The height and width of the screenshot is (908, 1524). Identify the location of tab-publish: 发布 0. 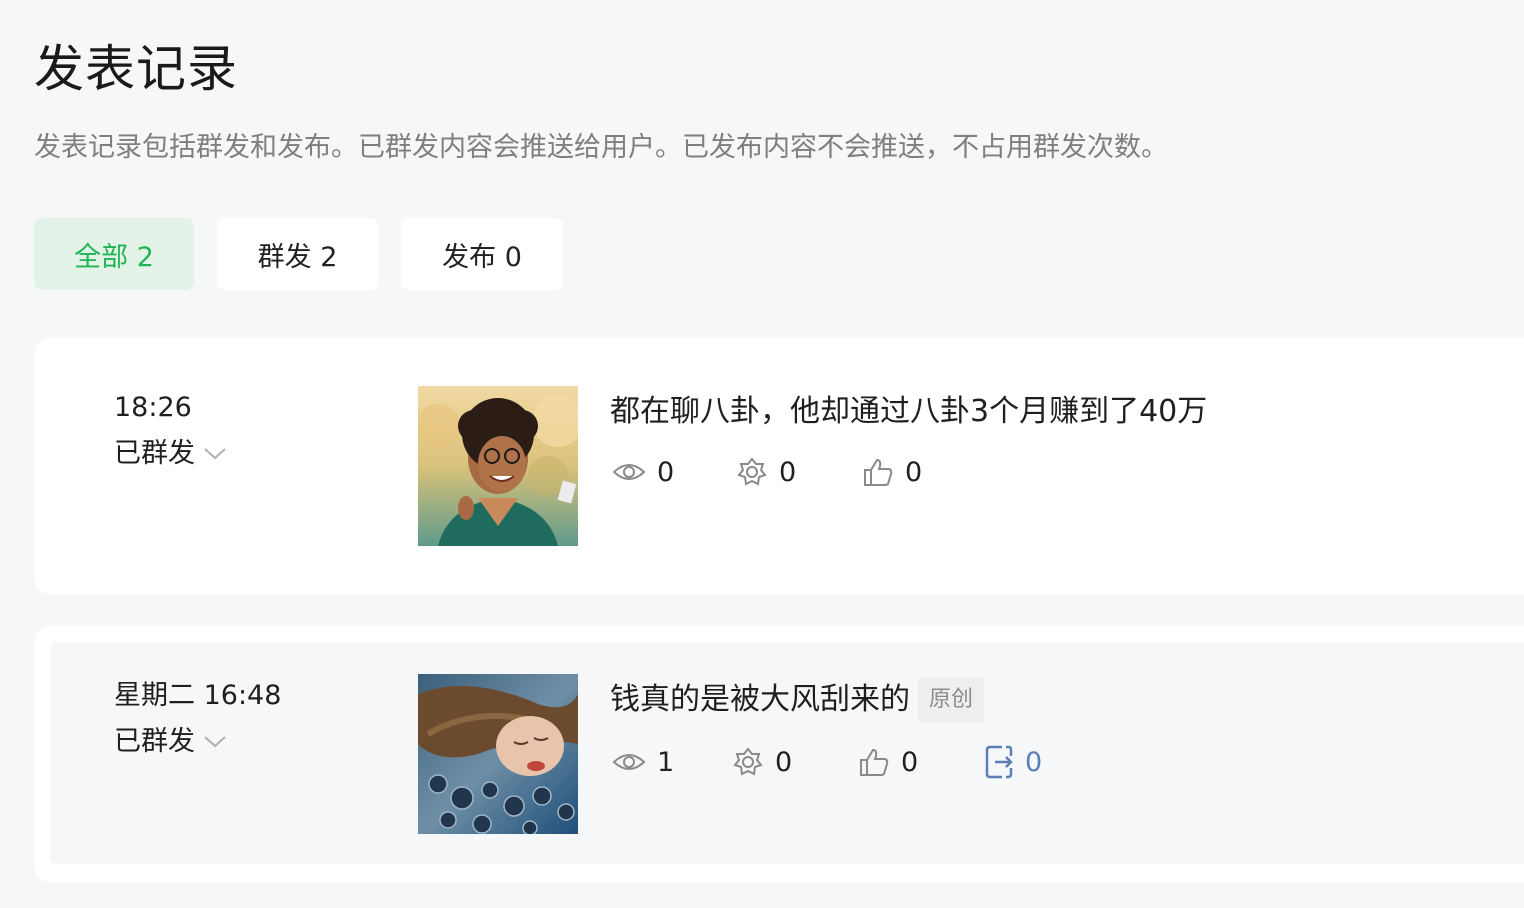
(482, 254).